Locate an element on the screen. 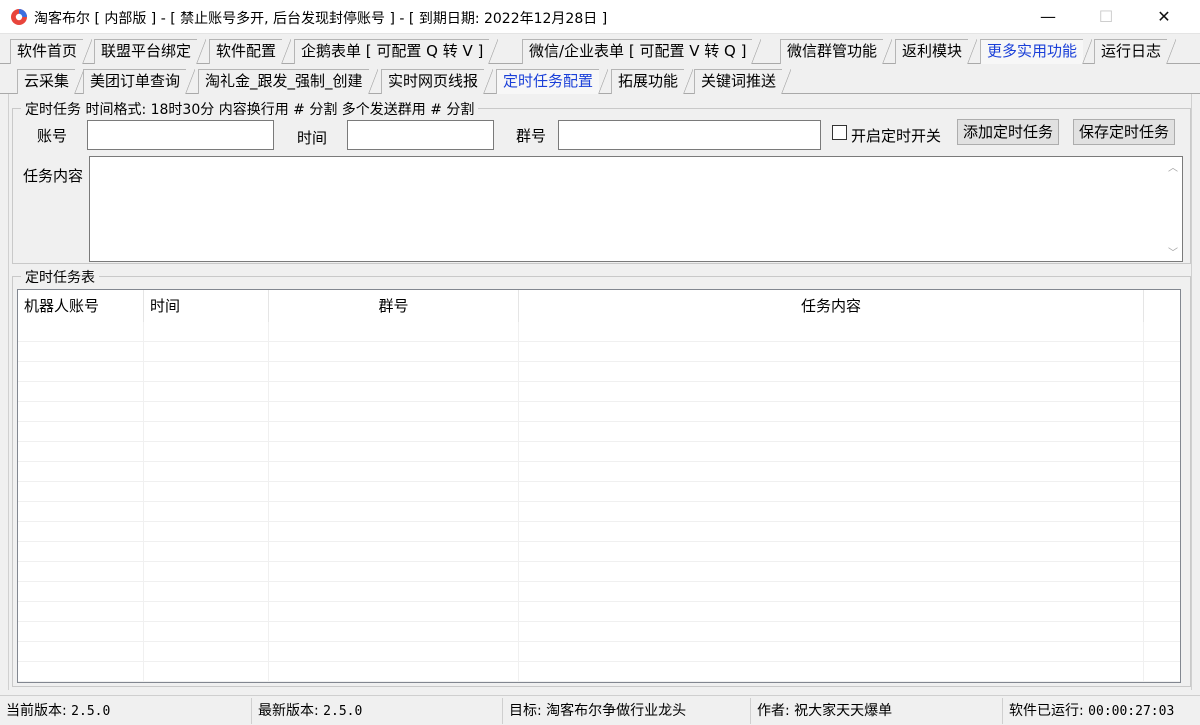 The image size is (1200, 725). col-task-content: 任务内容 is located at coordinates (831, 306).